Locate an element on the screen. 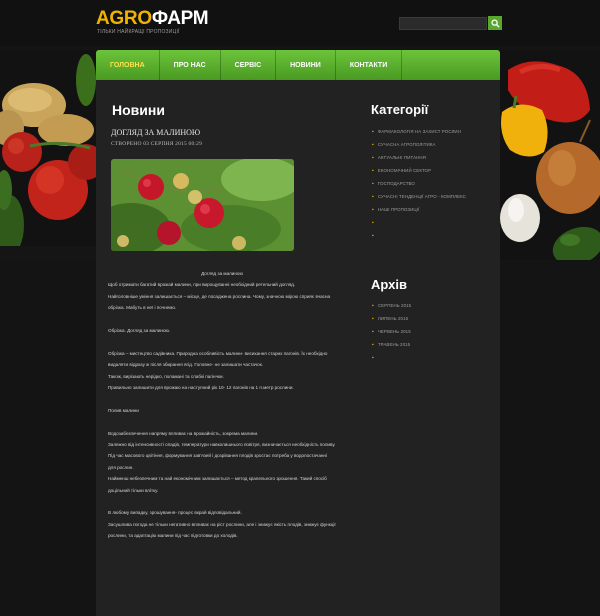 The height and width of the screenshot is (616, 600). category-label: ГОСПОДАРСТВО is located at coordinates (396, 183).